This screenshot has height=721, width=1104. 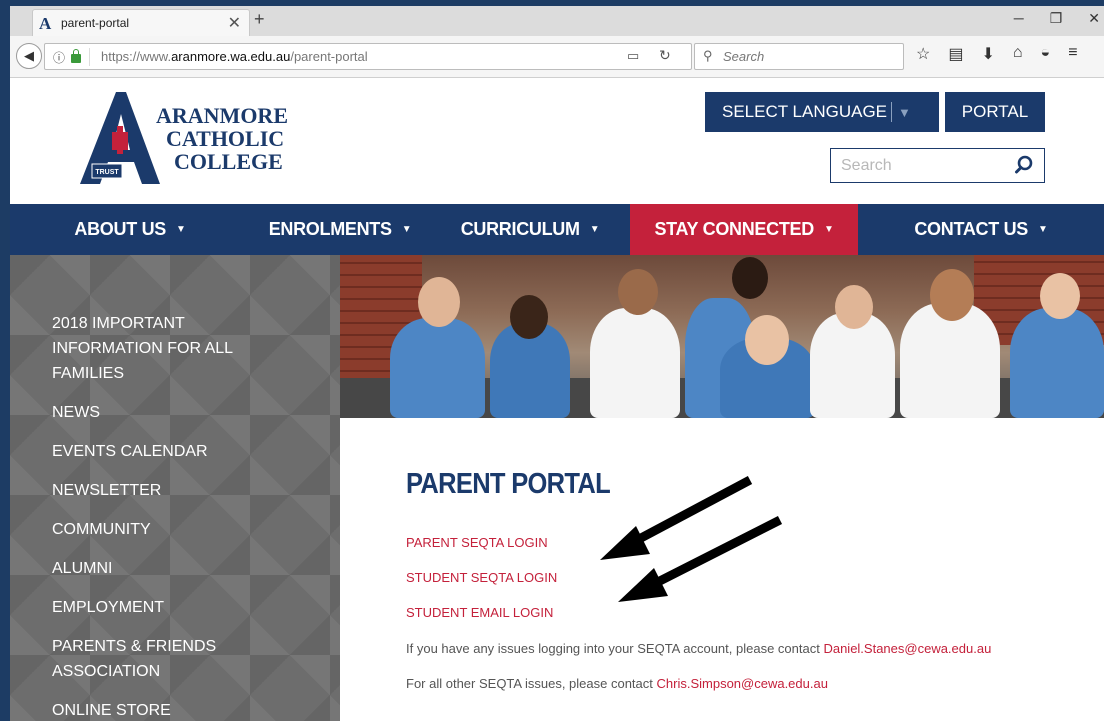 I want to click on daniel-stanes-email-link: Daniel.Stanes@cewa.edu.au, so click(x=907, y=648).